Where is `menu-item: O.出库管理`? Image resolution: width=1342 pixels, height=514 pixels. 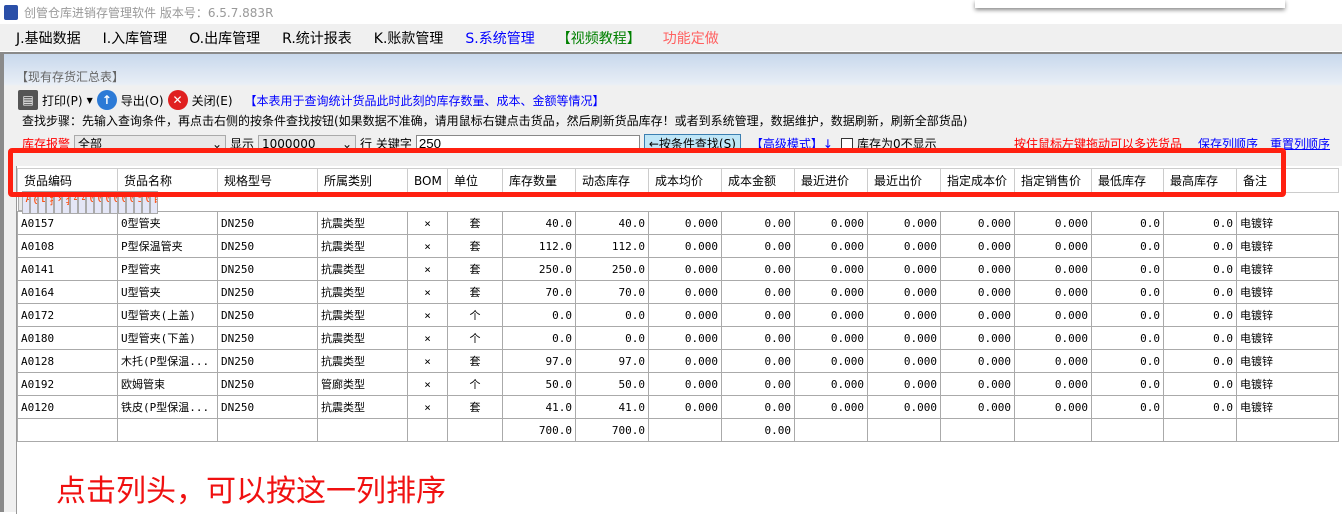
menu-item: O.出库管理 is located at coordinates (224, 38).